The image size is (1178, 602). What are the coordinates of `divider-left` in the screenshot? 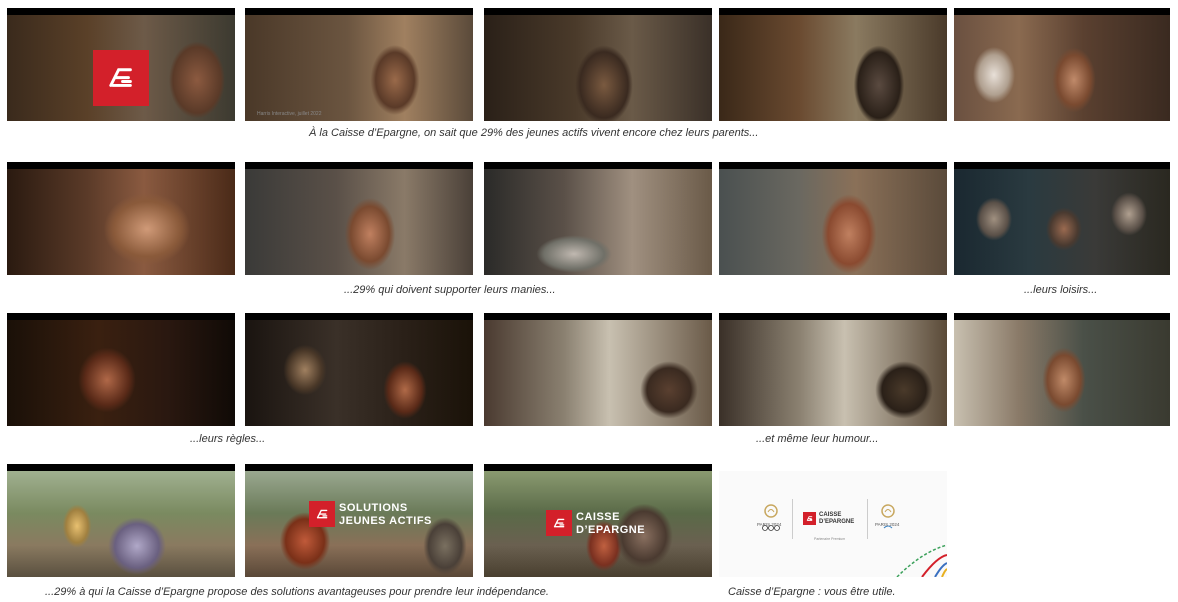 It's located at (792, 519).